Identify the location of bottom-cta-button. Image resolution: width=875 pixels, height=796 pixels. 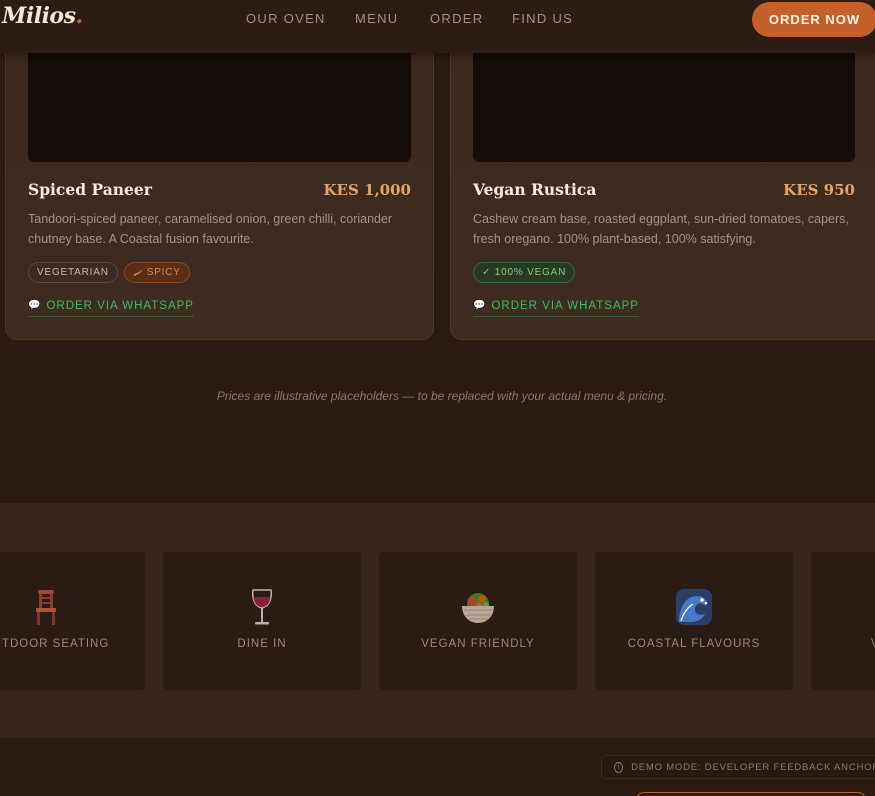
(751, 794).